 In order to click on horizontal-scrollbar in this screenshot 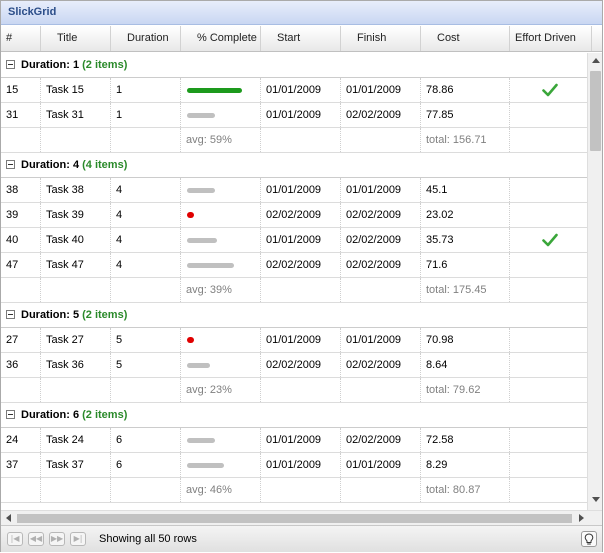, I will do `click(301, 517)`.